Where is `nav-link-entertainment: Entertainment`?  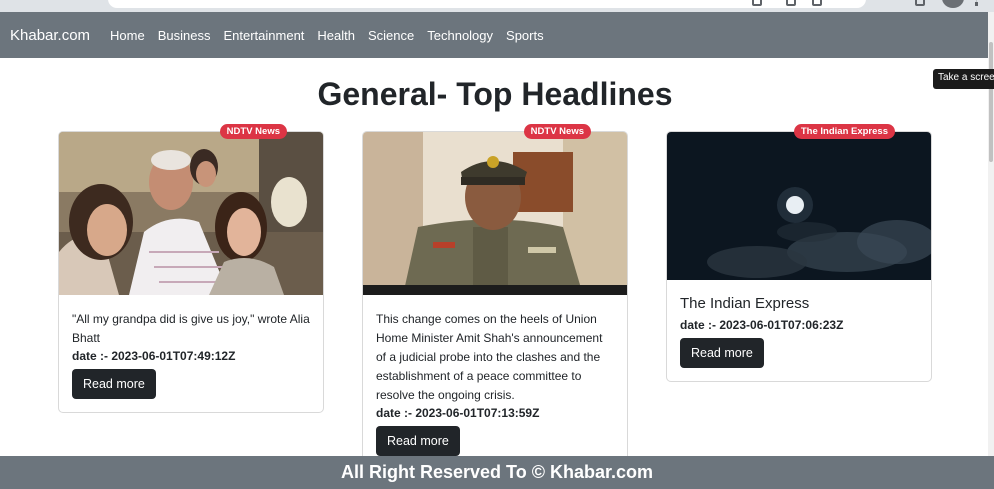
nav-link-entertainment: Entertainment is located at coordinates (263, 35).